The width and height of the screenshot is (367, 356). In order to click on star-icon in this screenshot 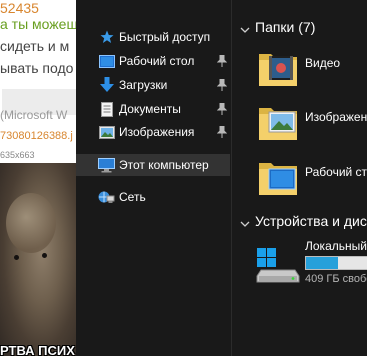, I will do `click(106, 37)`.